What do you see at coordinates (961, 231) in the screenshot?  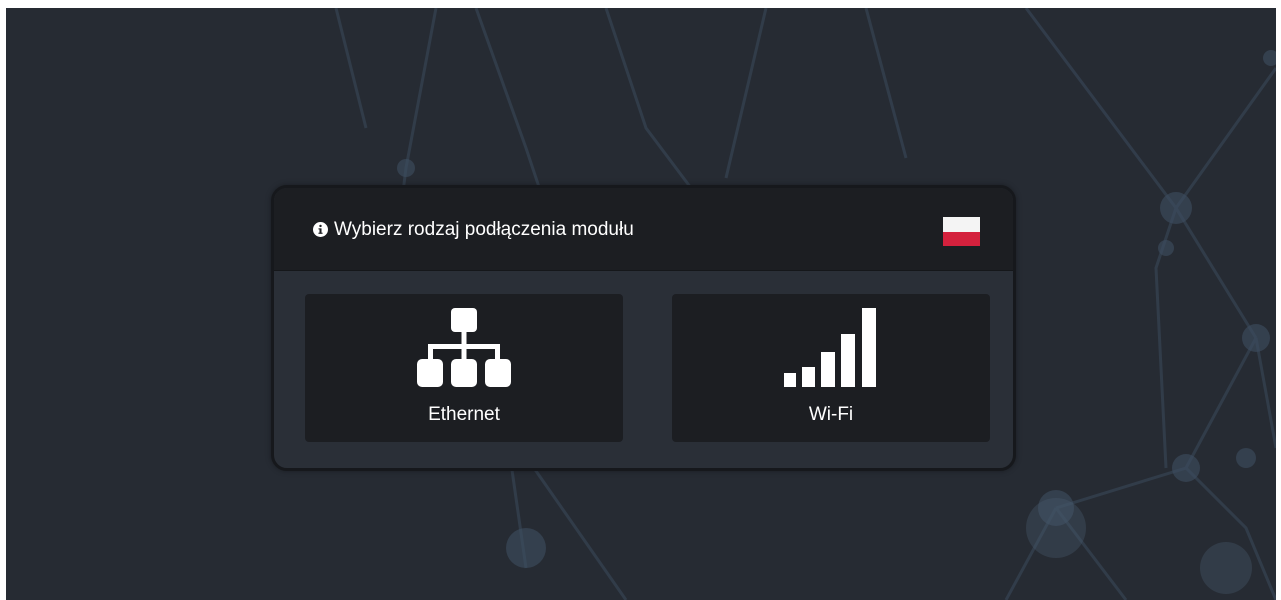 I see `flag-poland-icon` at bounding box center [961, 231].